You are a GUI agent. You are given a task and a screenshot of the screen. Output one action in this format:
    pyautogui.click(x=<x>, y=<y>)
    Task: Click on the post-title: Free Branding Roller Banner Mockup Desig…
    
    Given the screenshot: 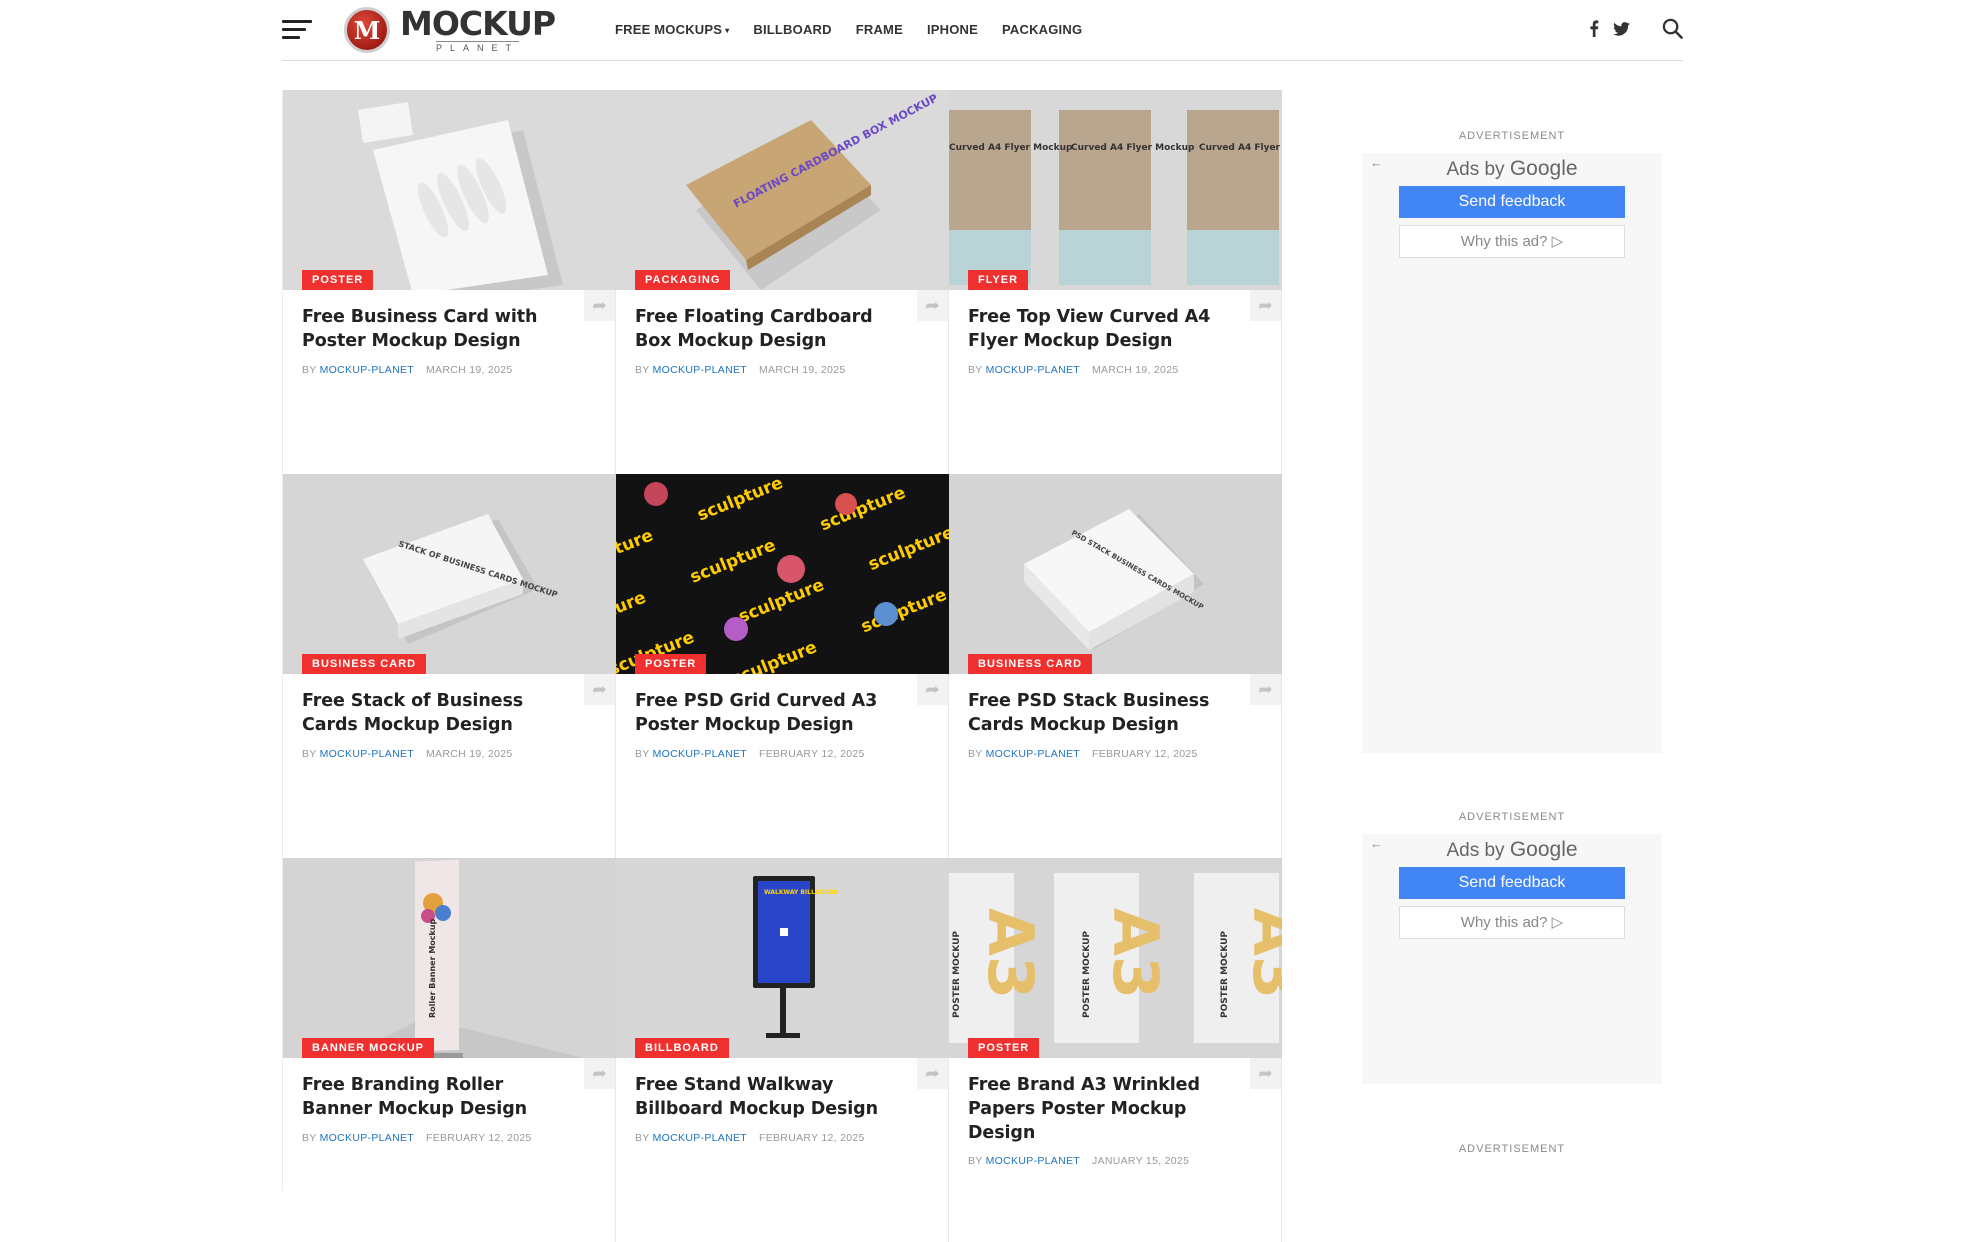 What is the action you would take?
    pyautogui.click(x=434, y=1097)
    